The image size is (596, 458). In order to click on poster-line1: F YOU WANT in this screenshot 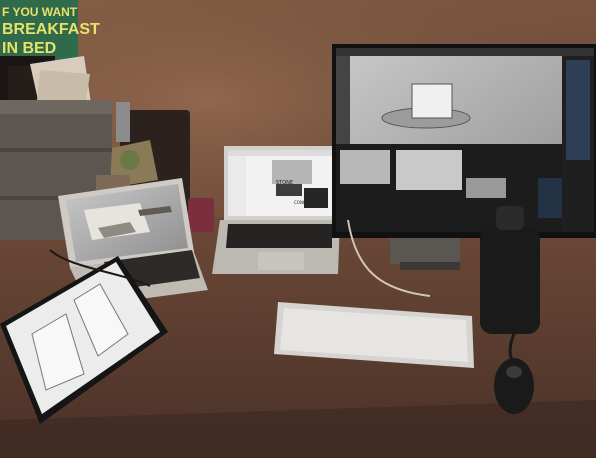, I will do `click(40, 12)`.